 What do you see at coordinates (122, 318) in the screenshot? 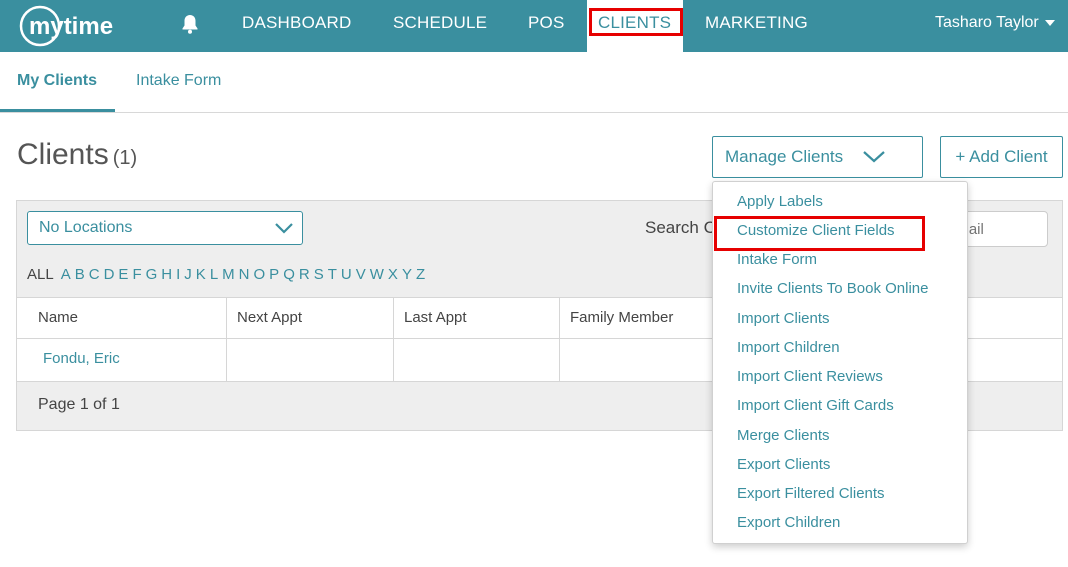
I see `column-header-name: Name` at bounding box center [122, 318].